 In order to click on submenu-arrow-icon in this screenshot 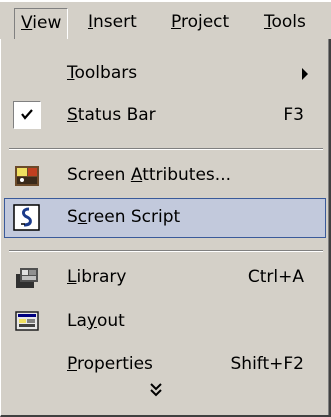, I will do `click(305, 74)`.